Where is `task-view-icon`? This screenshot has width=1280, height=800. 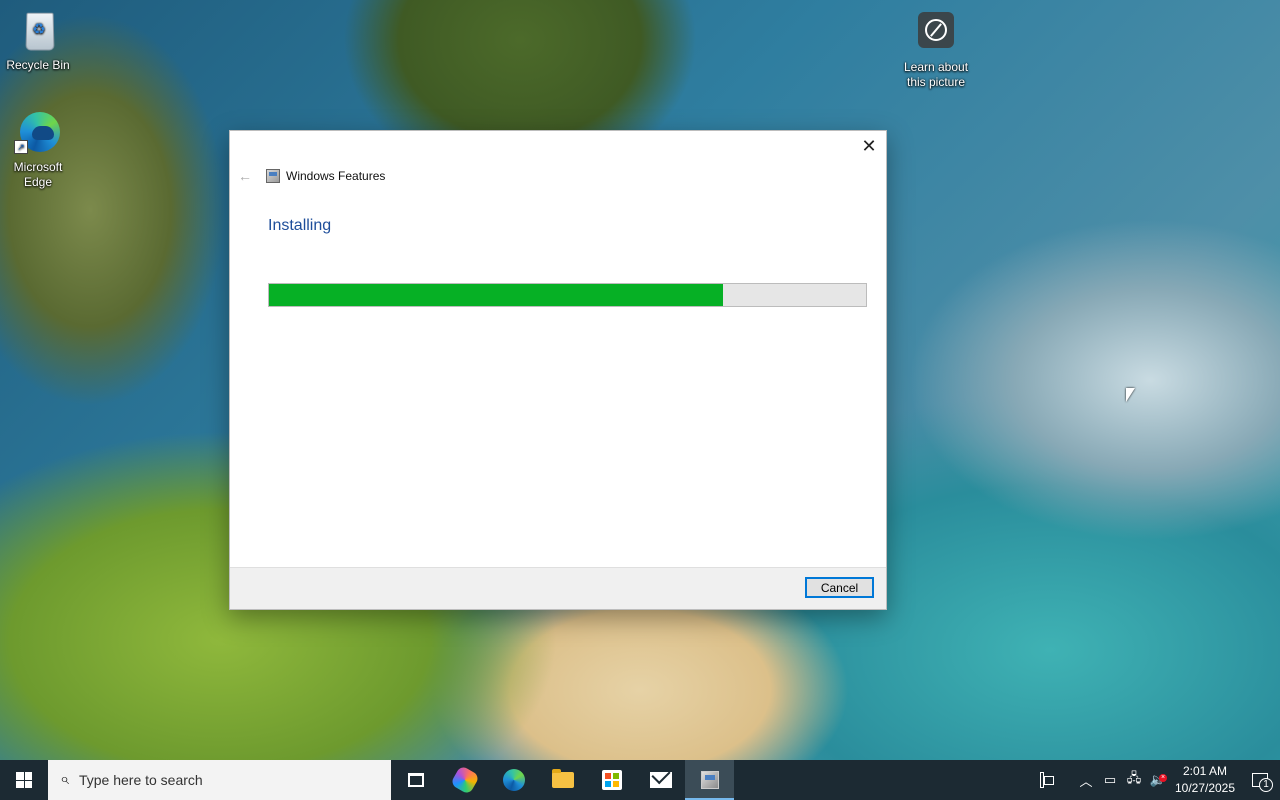
task-view-icon is located at coordinates (415, 780).